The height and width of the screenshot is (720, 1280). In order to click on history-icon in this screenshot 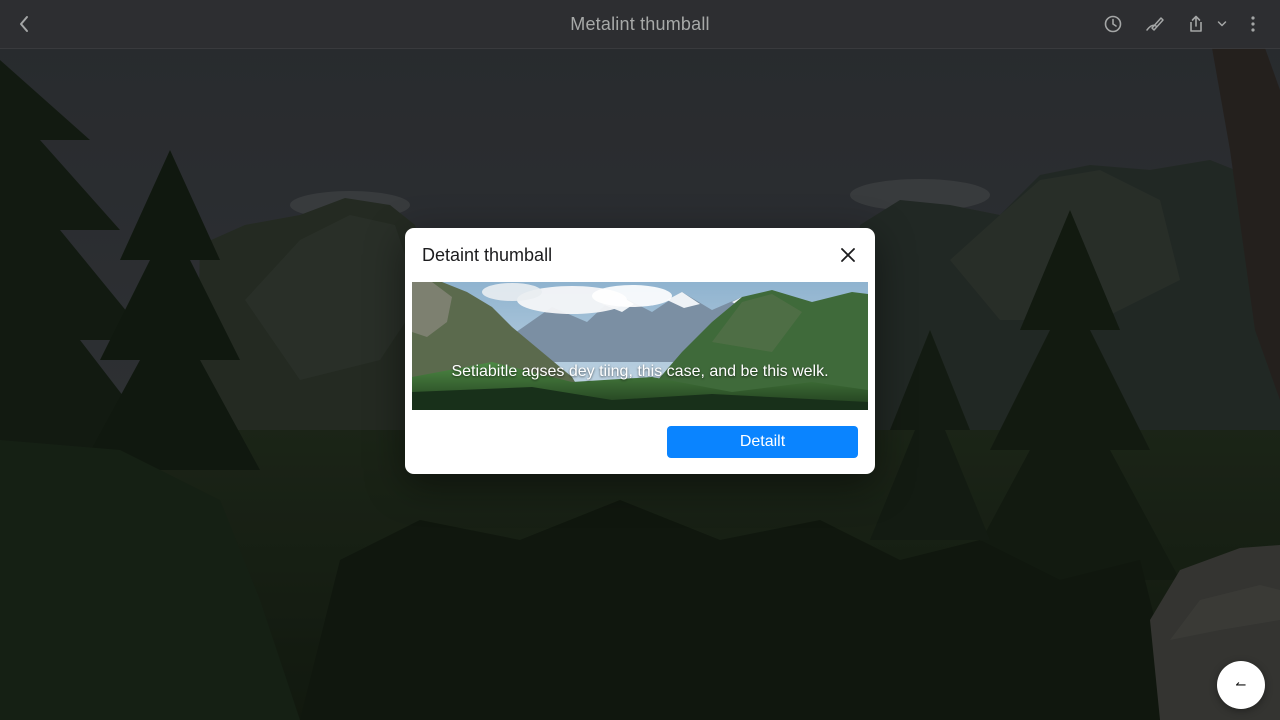, I will do `click(1113, 24)`.